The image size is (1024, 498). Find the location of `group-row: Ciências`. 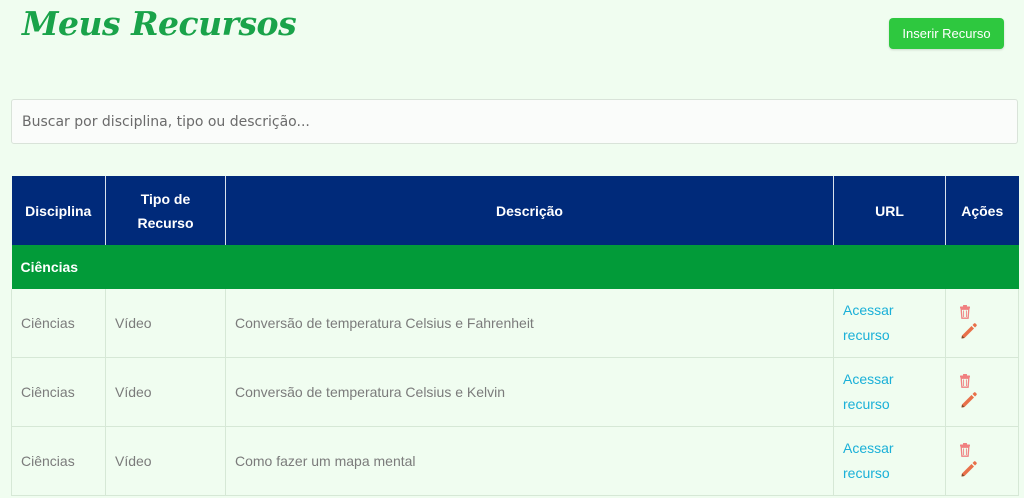

group-row: Ciências is located at coordinates (515, 267).